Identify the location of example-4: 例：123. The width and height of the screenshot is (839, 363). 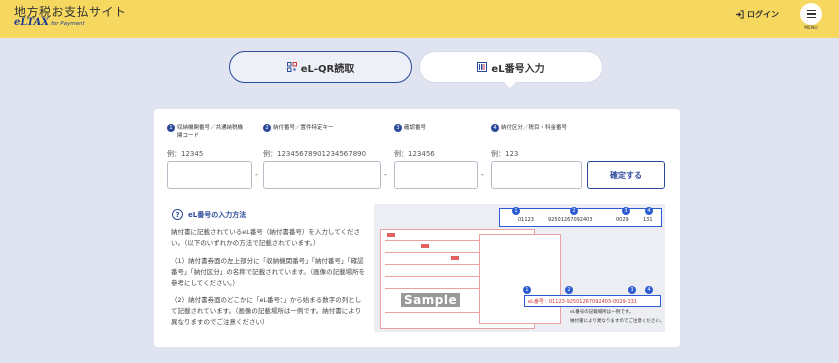
(505, 154).